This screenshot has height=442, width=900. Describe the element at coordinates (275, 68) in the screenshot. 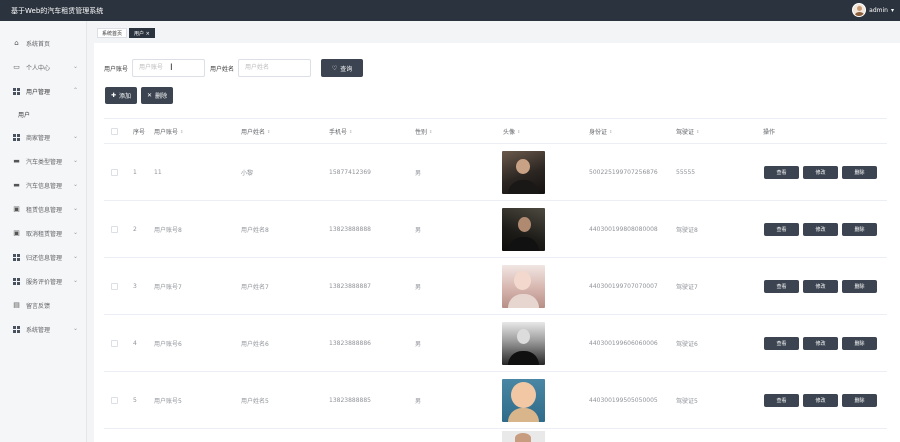

I see `name-search-input: 用户姓名` at that location.